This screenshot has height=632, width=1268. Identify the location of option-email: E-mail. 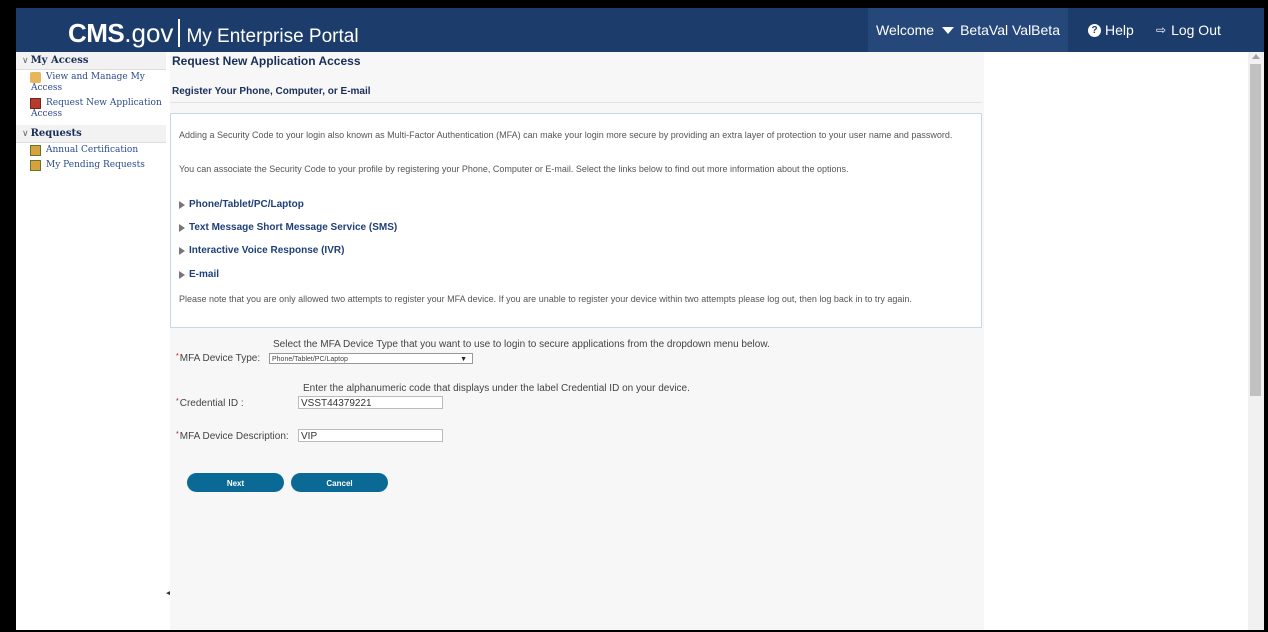
(199, 274).